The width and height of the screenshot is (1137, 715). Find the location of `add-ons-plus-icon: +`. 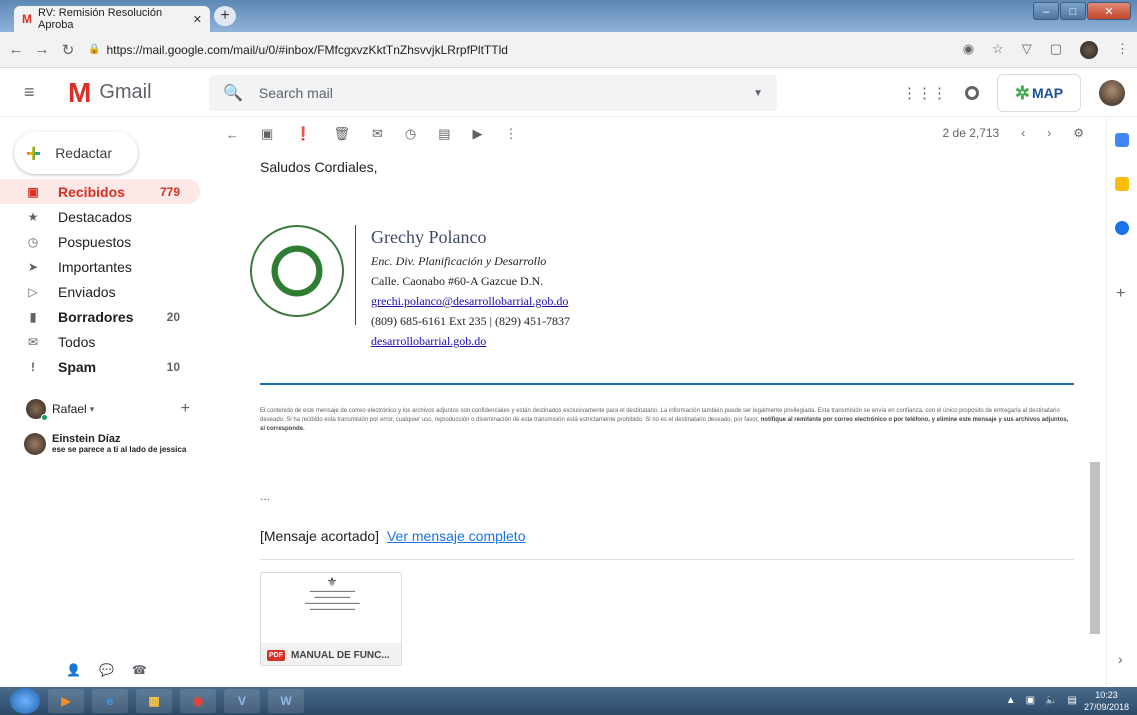

add-ons-plus-icon: + is located at coordinates (1120, 294).